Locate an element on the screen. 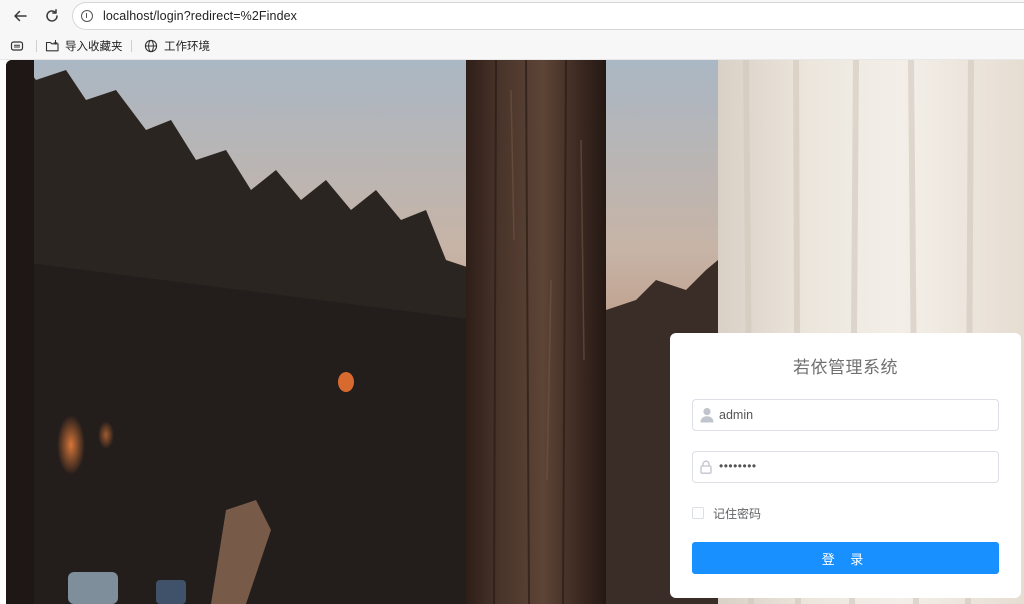 The height and width of the screenshot is (604, 1024). bookmark-label: 工作环境 is located at coordinates (187, 47).